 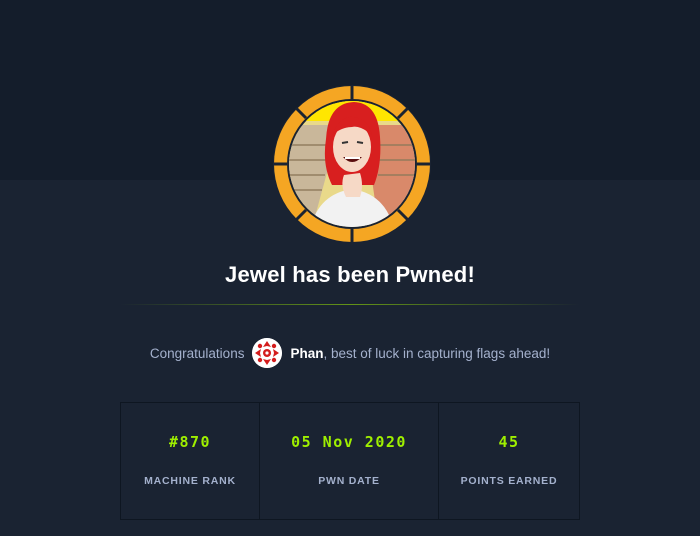 What do you see at coordinates (349, 481) in the screenshot?
I see `pwn-date-label: PWN DATE` at bounding box center [349, 481].